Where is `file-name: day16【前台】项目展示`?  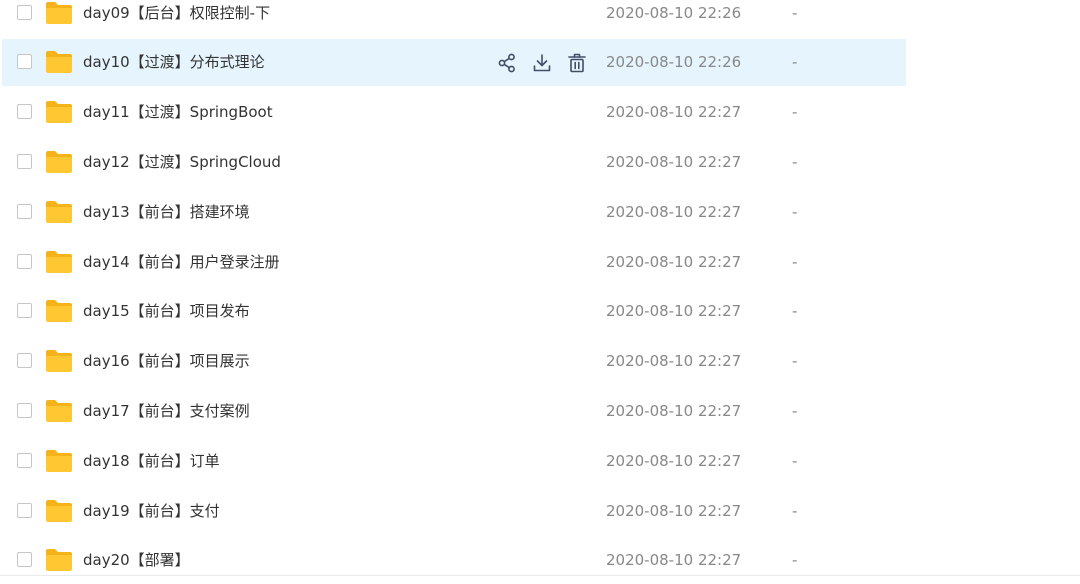
file-name: day16【前台】项目展示 is located at coordinates (166, 361).